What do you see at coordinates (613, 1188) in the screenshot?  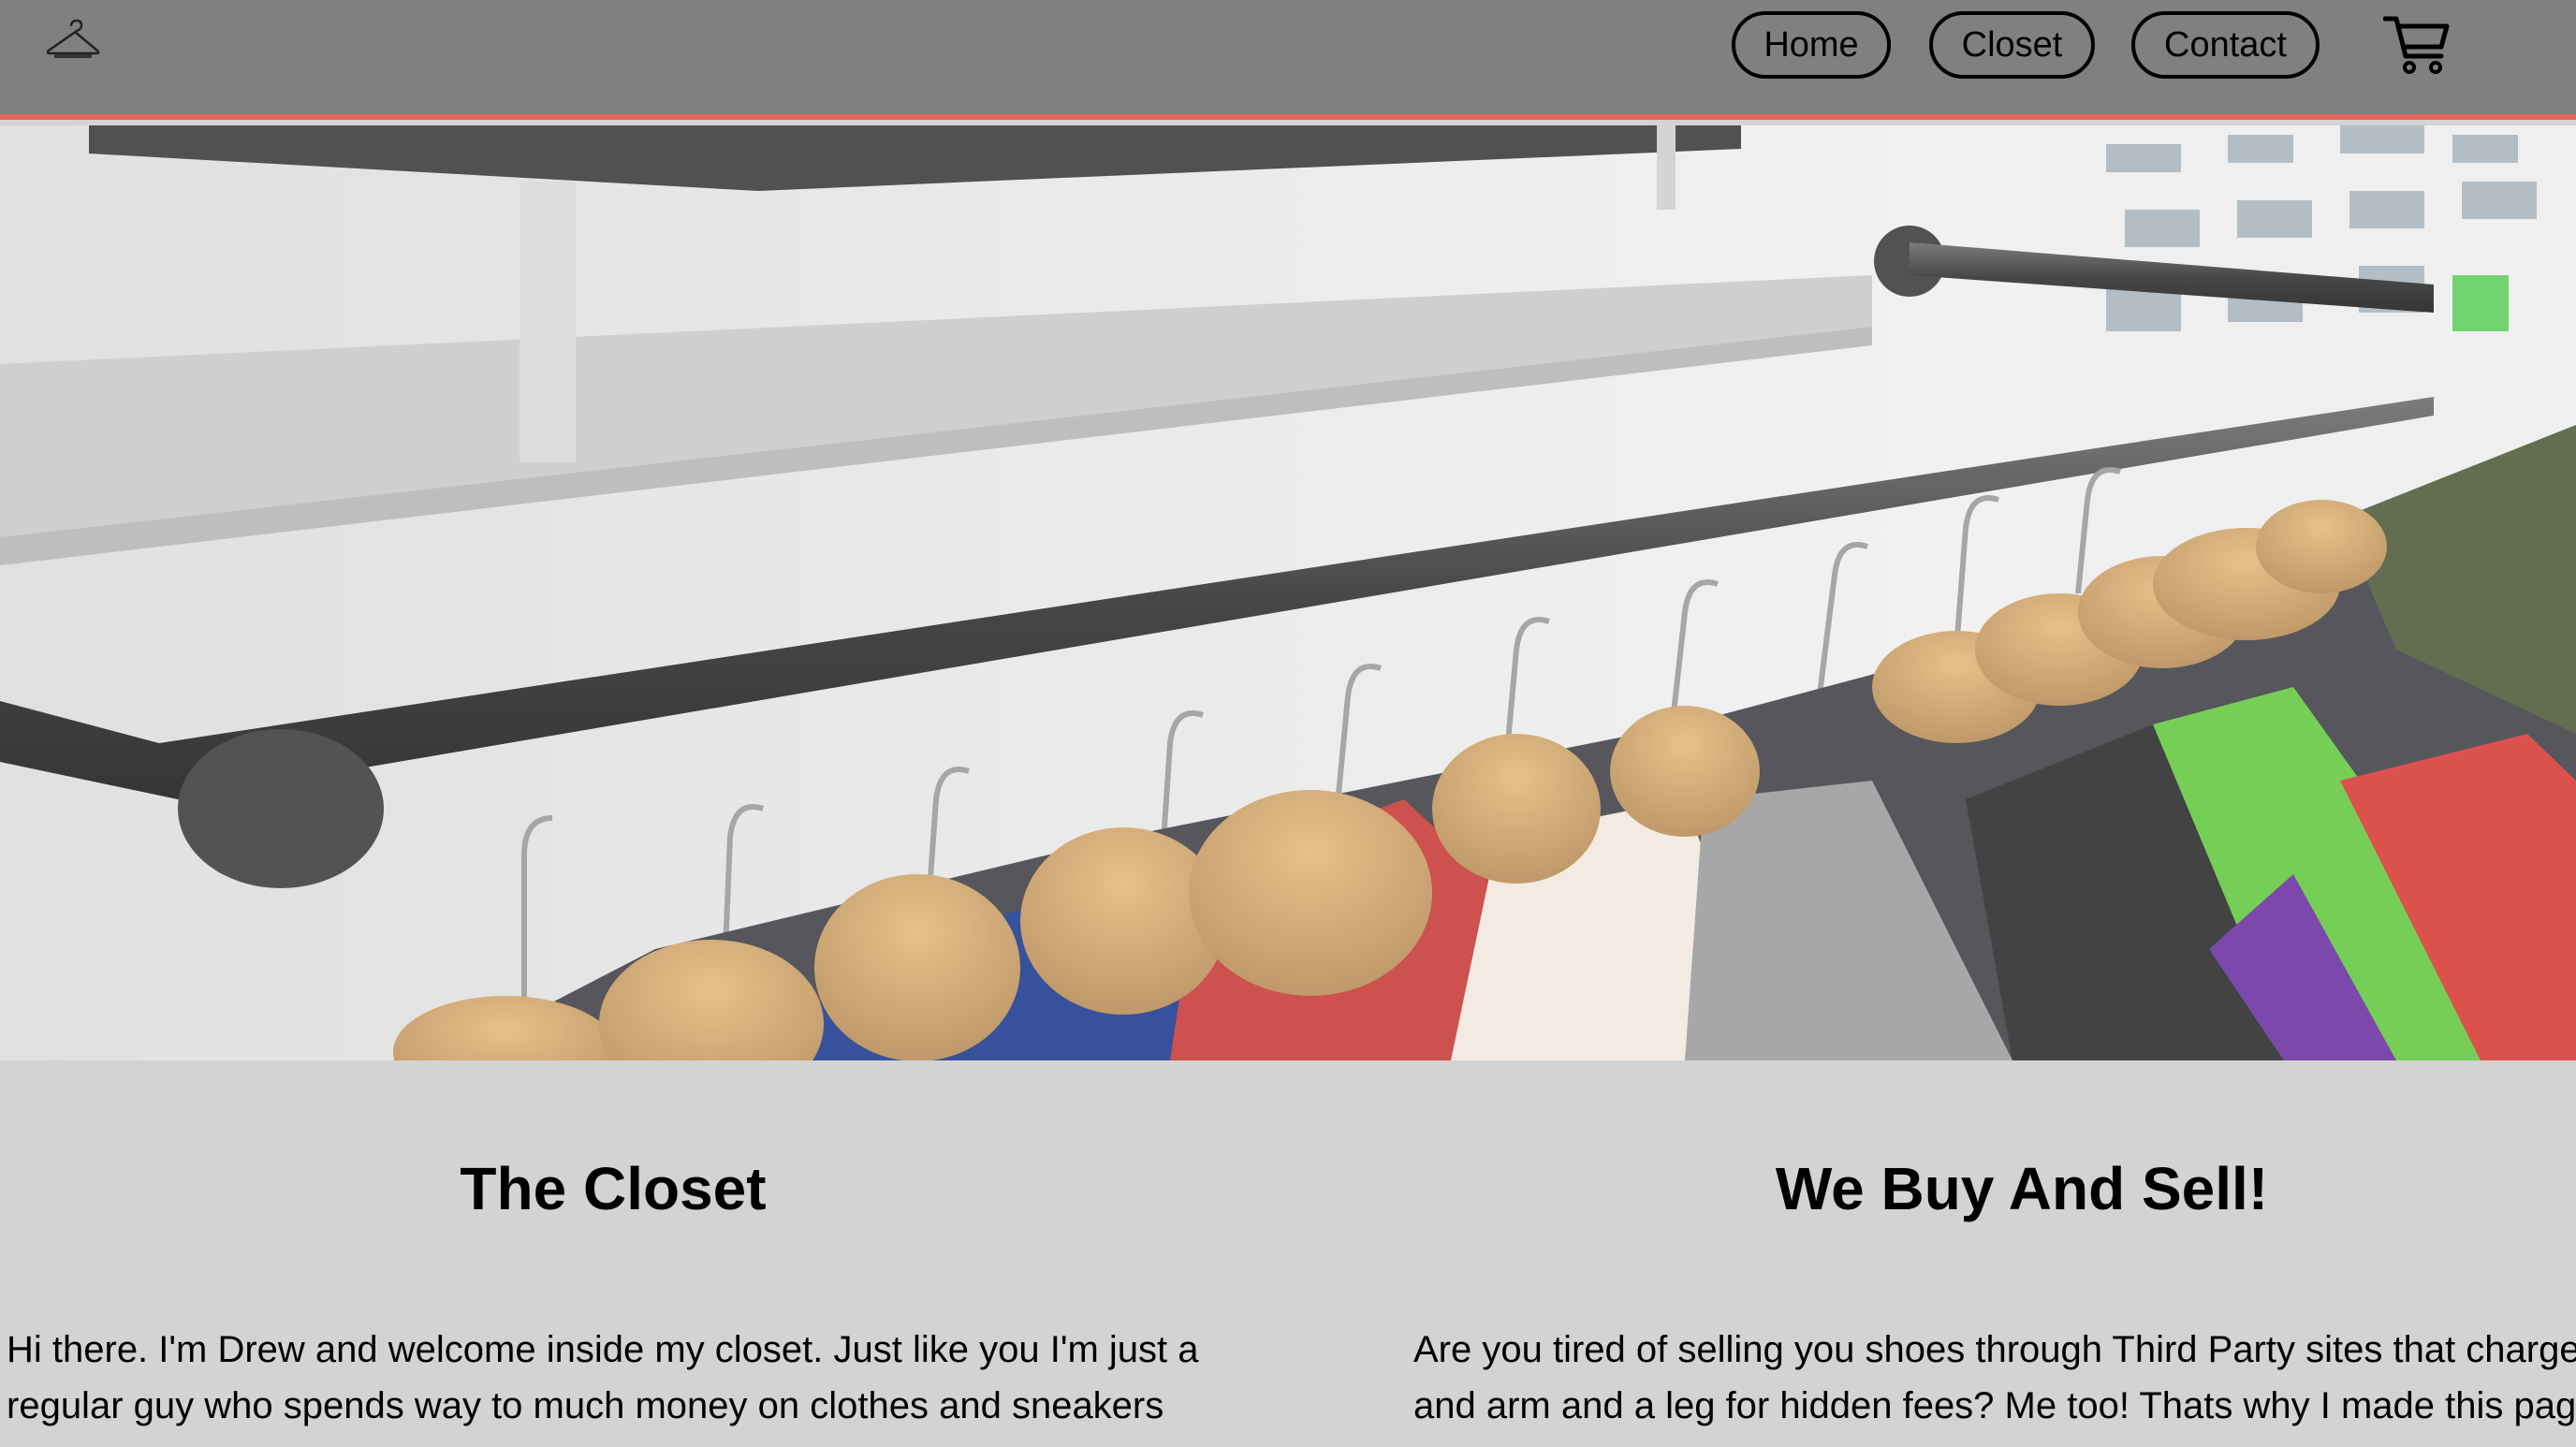 I see `the-closet-heading: The Closet` at bounding box center [613, 1188].